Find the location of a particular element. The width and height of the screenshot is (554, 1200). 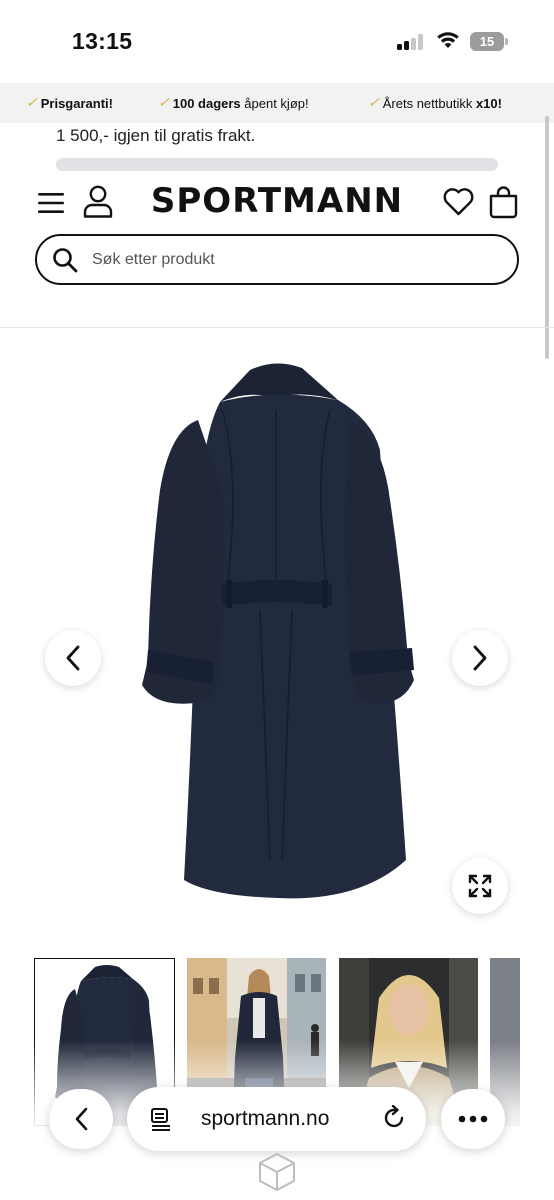

browser-back-button is located at coordinates (81, 1119).